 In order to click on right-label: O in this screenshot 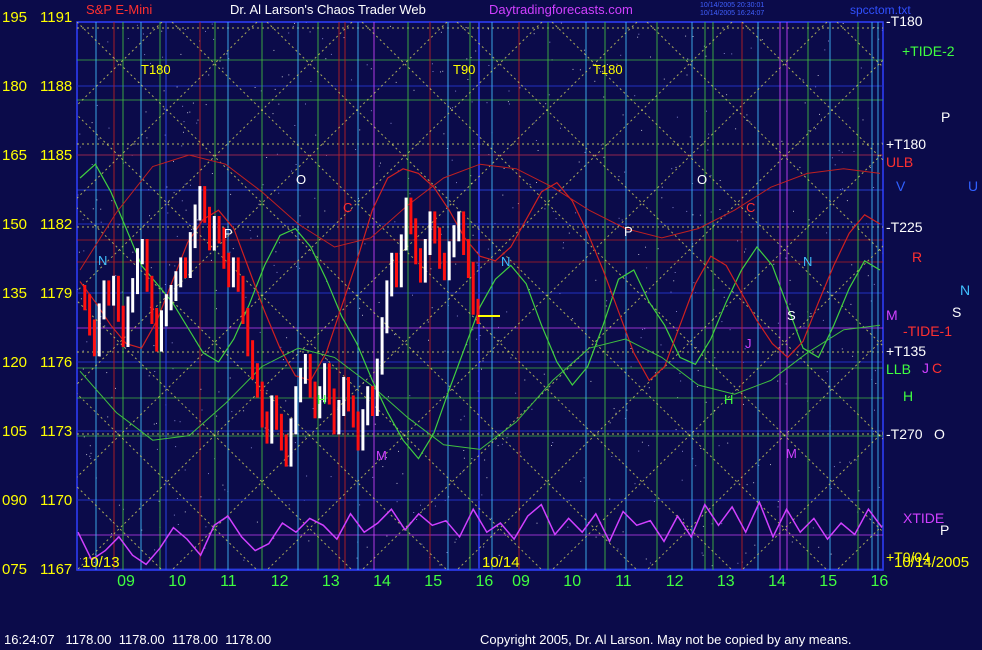, I will do `click(939, 434)`.